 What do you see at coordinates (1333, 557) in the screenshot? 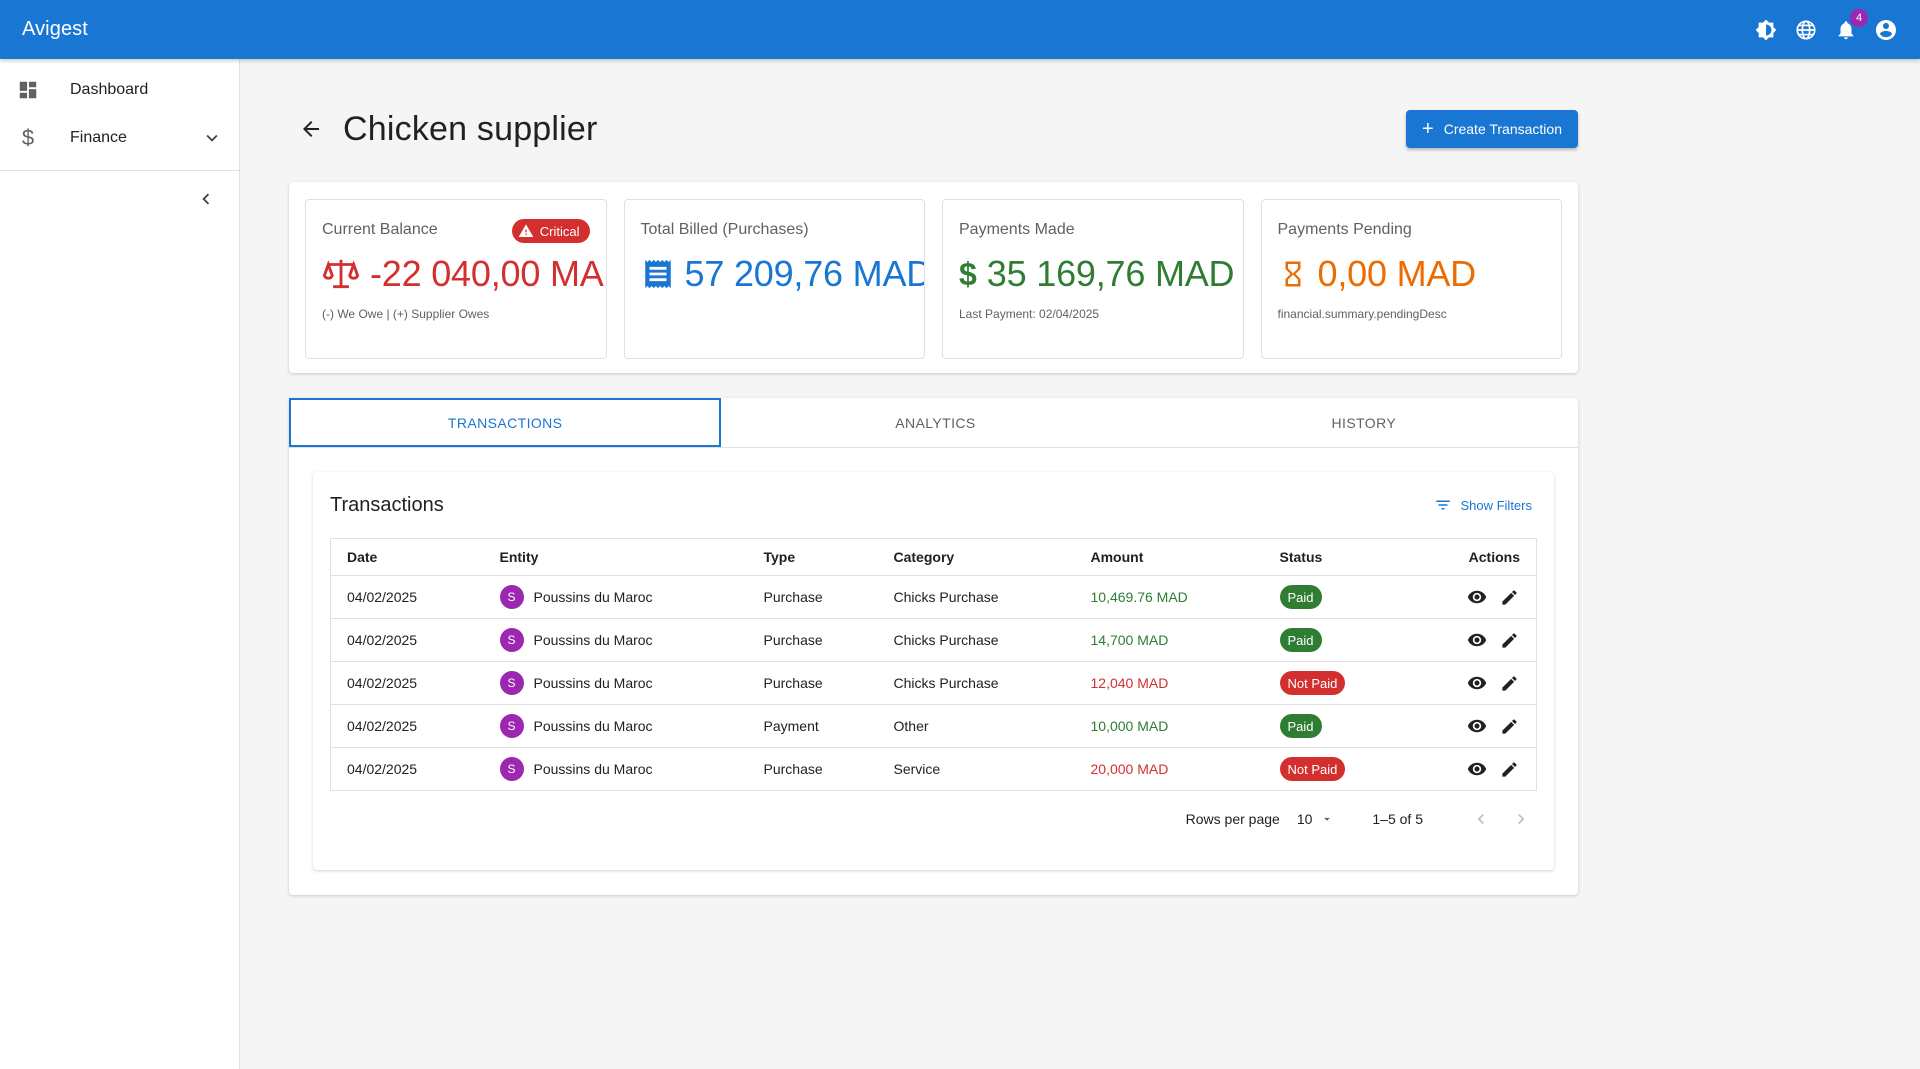
I see `column-header-status: Status` at bounding box center [1333, 557].